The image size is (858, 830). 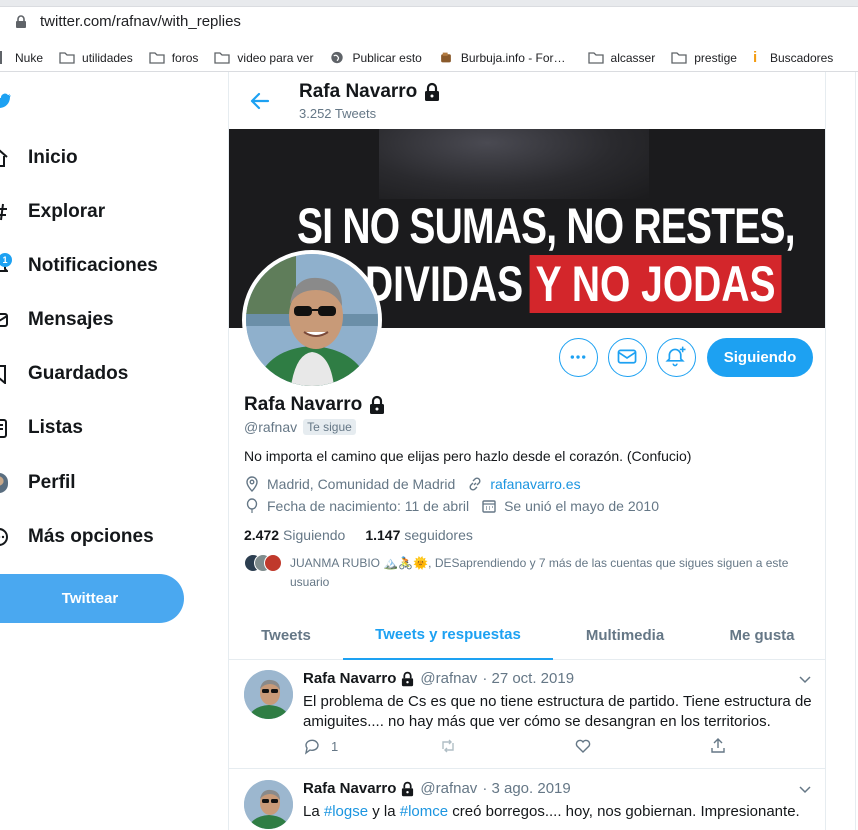 I want to click on like-button, so click(x=583, y=746).